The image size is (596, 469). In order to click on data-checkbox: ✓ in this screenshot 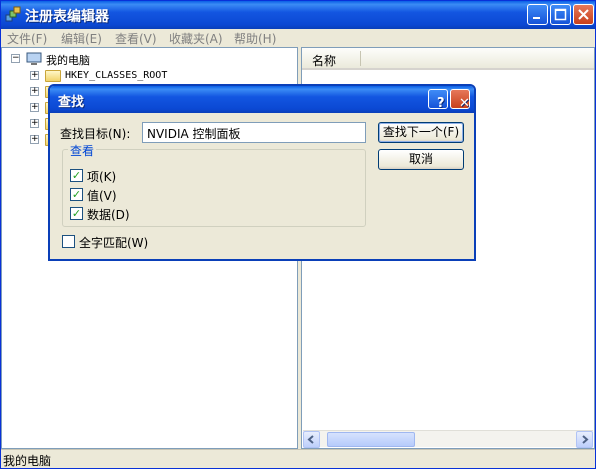, I will do `click(76, 213)`.